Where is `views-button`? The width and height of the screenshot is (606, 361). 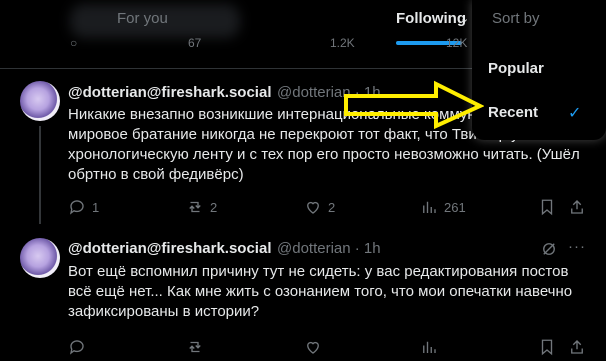
views-button is located at coordinates (429, 347).